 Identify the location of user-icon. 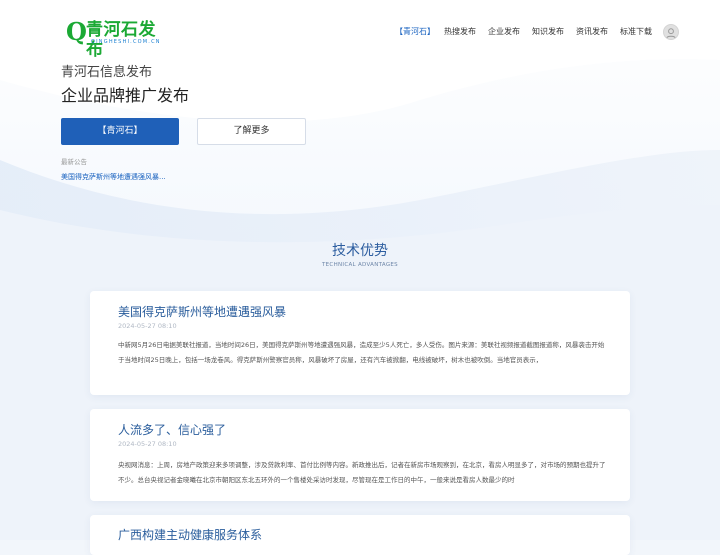
(671, 33).